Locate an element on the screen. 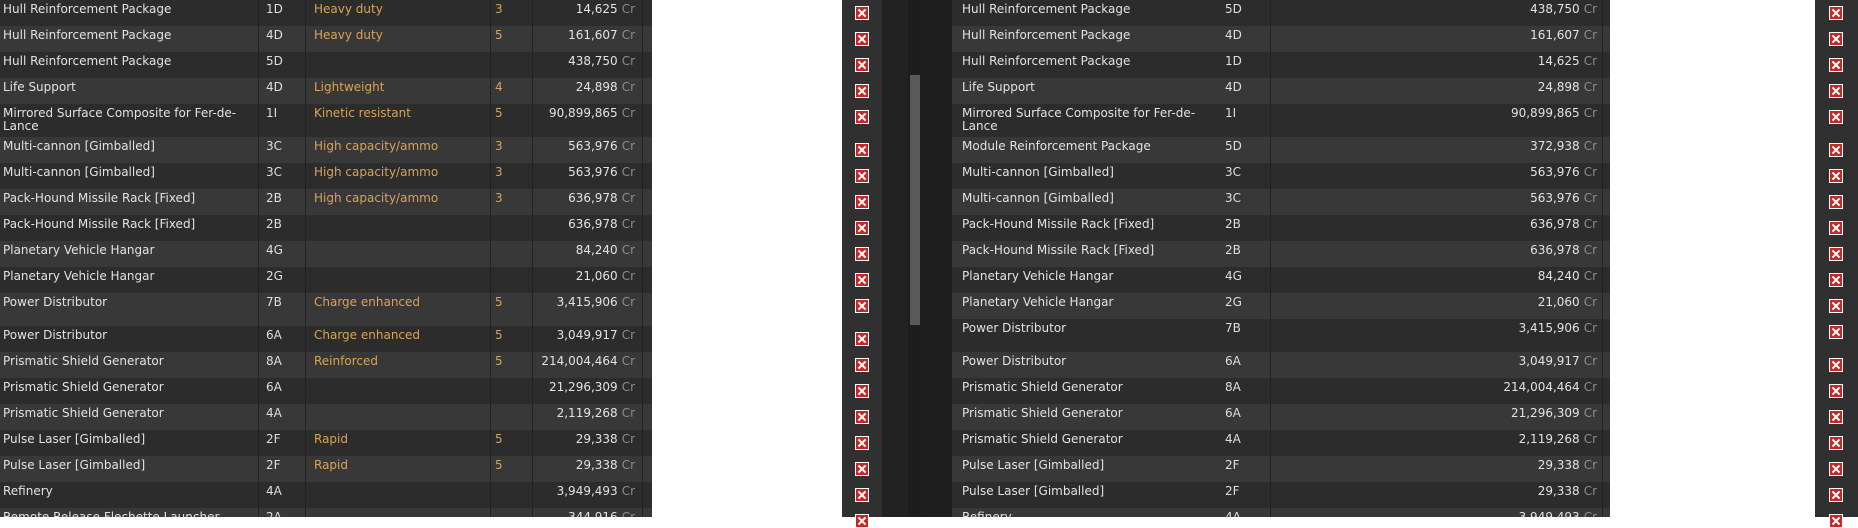 This screenshot has height=528, width=1858. module-cost: 29,338 Cr is located at coordinates (1524, 465).